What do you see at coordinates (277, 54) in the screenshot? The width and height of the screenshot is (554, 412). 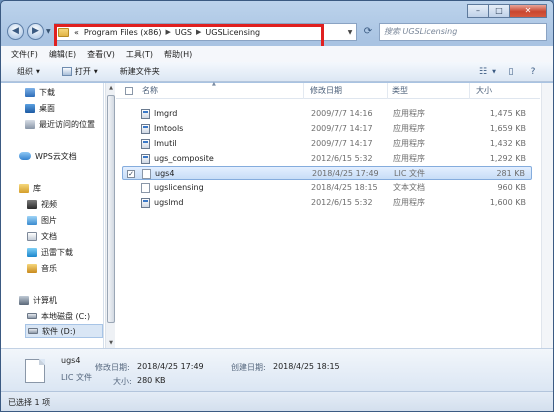 I see `menu-bar: 文件(F) 编辑(E) 查看(V) 工具(T) 帮助(H)` at bounding box center [277, 54].